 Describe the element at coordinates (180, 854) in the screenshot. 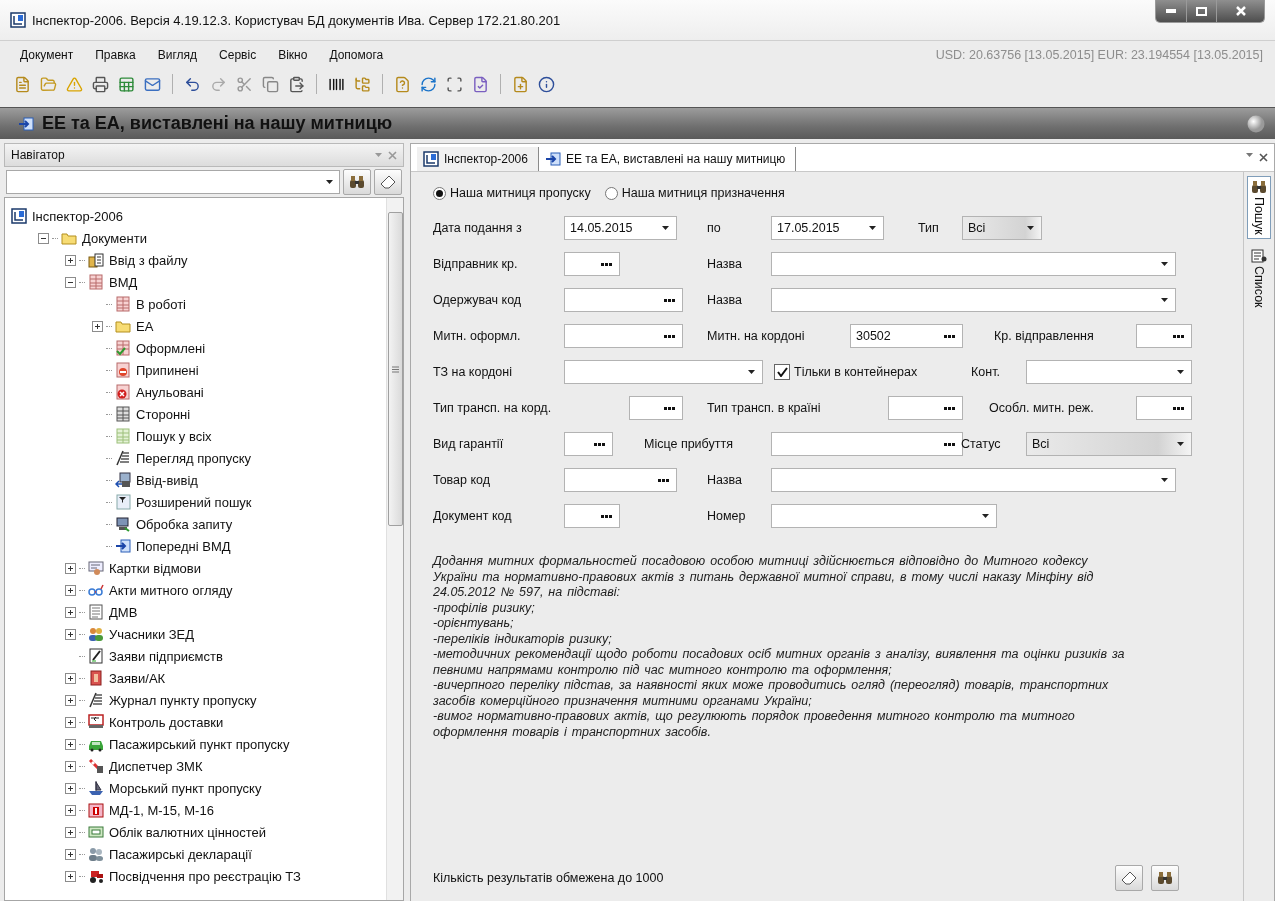

I see `tree-item: Пасажирські декларації` at that location.